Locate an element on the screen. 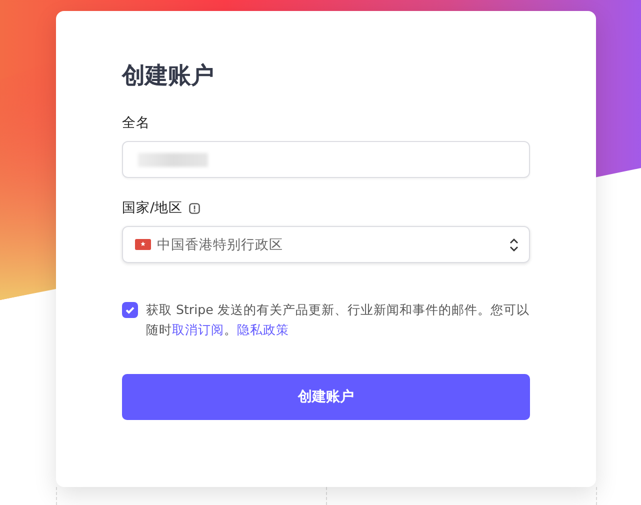  info-icon is located at coordinates (194, 208).